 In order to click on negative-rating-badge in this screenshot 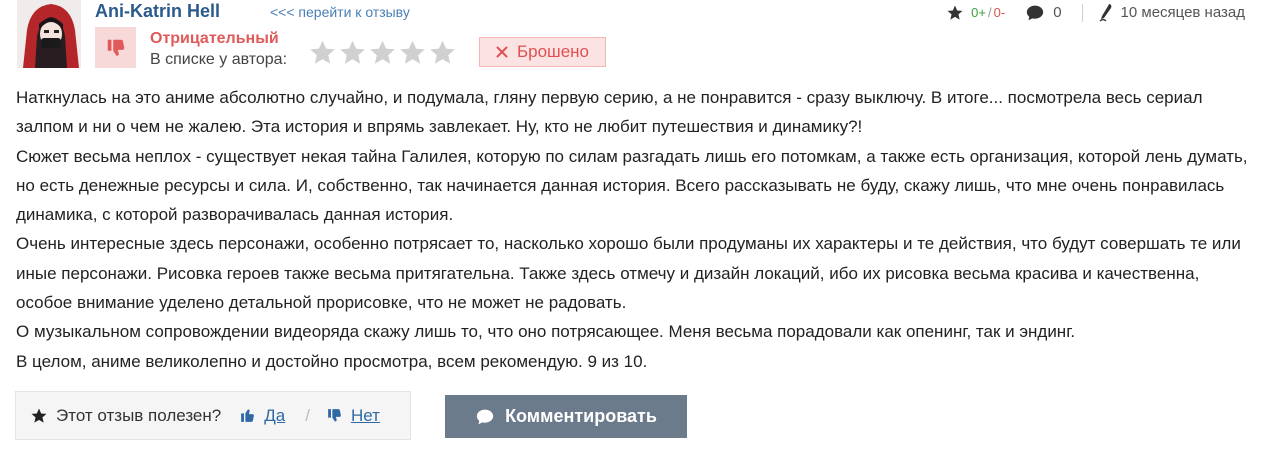, I will do `click(115, 47)`.